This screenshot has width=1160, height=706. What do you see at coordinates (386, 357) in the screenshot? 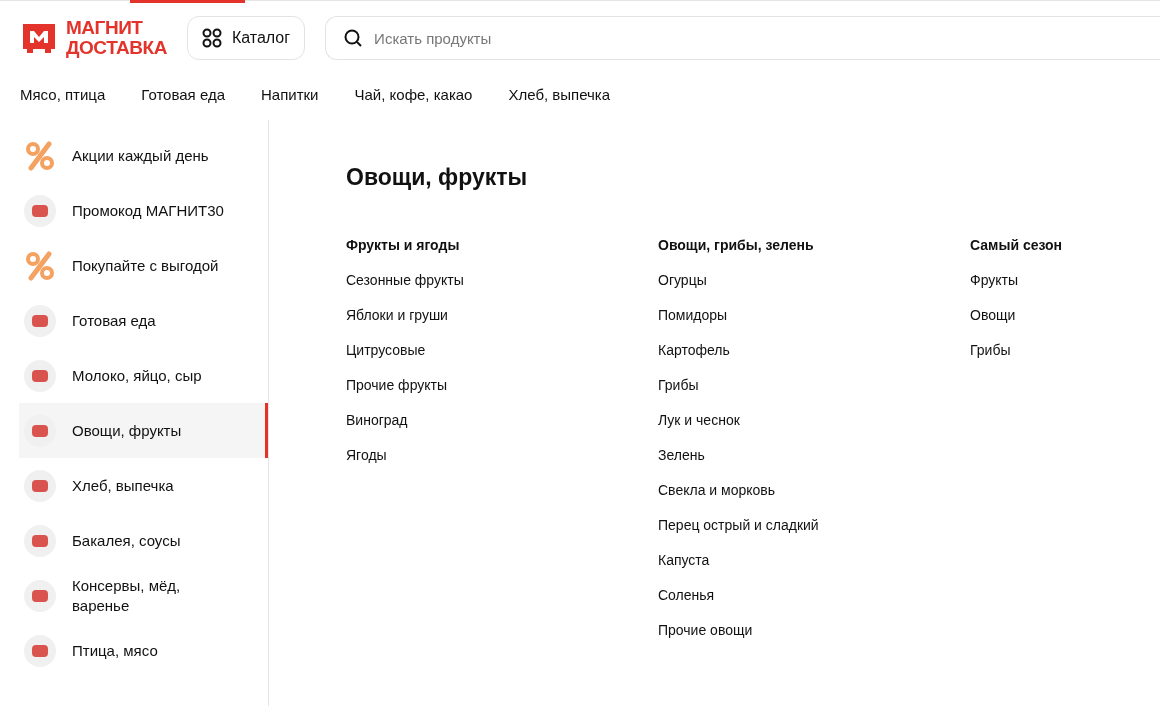
I see `subcategory-link: Цитрусовые` at bounding box center [386, 357].